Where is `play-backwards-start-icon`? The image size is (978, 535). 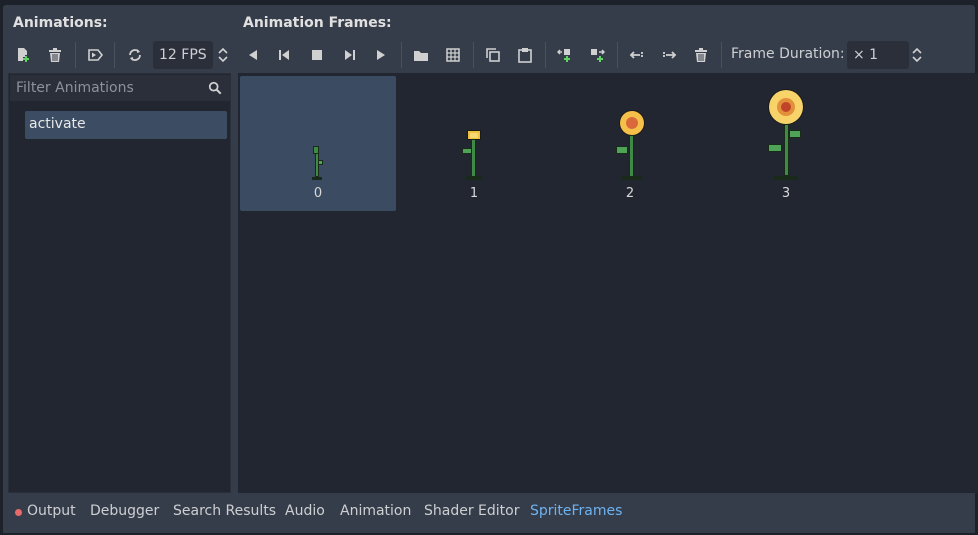
play-backwards-start-icon is located at coordinates (284, 55).